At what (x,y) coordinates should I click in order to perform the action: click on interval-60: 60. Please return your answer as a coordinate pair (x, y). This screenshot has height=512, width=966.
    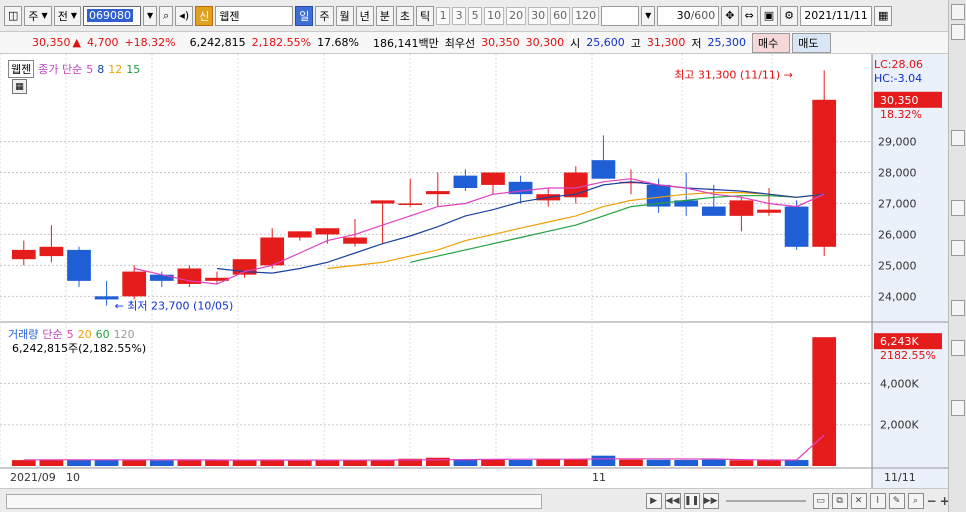
    Looking at the image, I should click on (560, 15).